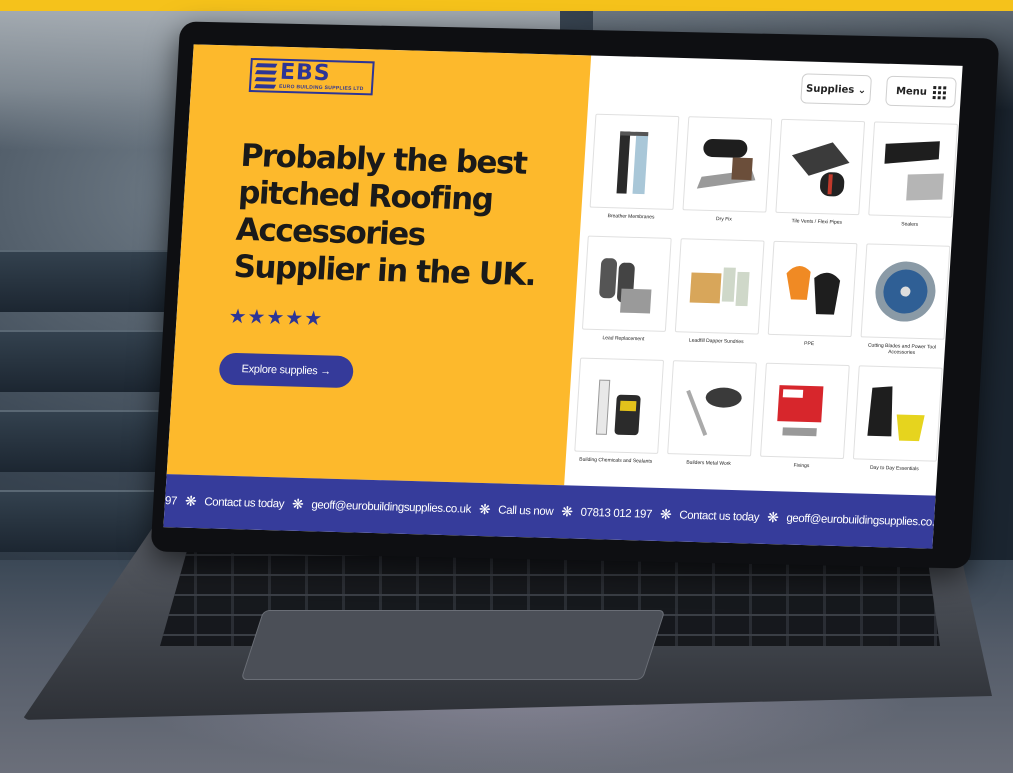 This screenshot has height=773, width=1013. Describe the element at coordinates (171, 500) in the screenshot. I see `ticker-text: 97` at that location.